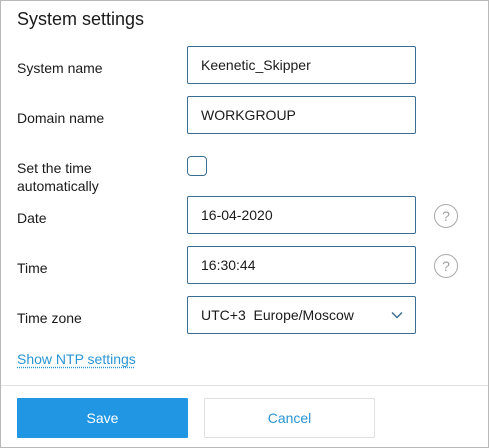 Image resolution: width=489 pixels, height=448 pixels. Describe the element at coordinates (397, 315) in the screenshot. I see `chevron-down-icon` at that location.